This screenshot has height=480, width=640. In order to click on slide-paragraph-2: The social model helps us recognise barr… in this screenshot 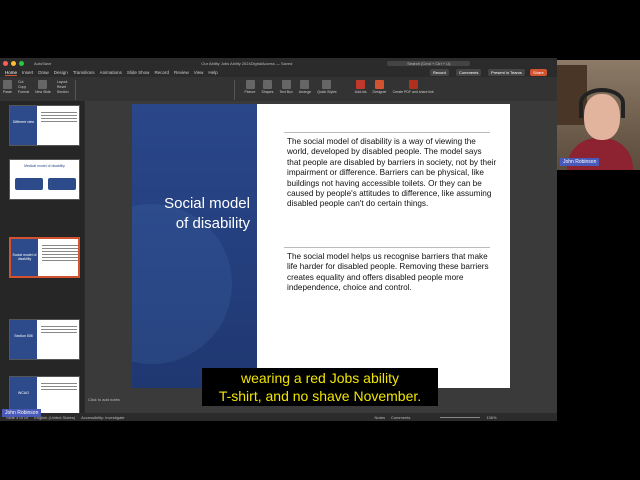, I will do `click(392, 273)`.